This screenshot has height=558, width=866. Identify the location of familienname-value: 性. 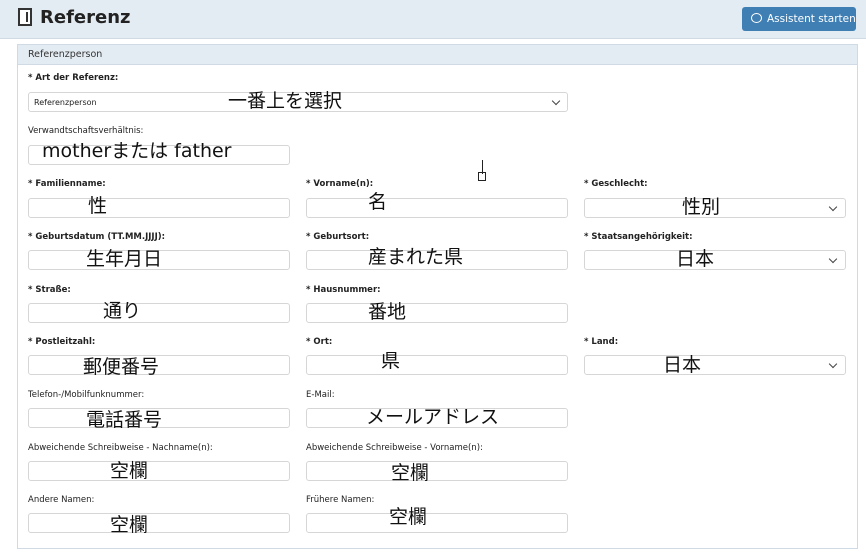
(98, 206).